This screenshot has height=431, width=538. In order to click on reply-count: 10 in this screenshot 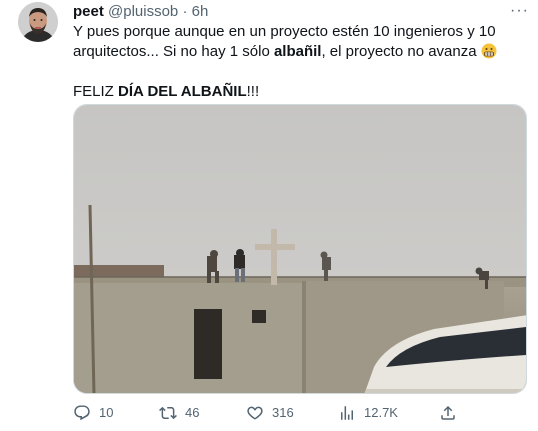, I will do `click(106, 412)`.